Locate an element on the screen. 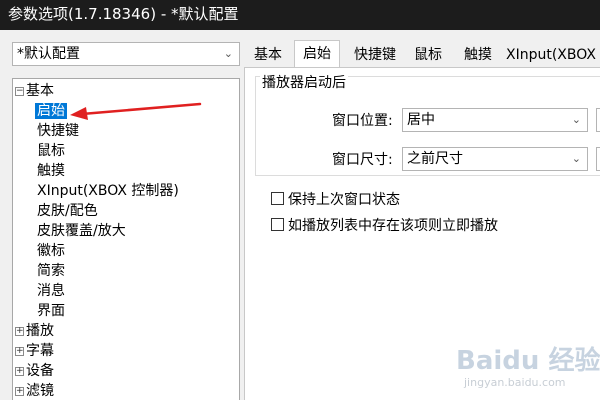 Image resolution: width=600 pixels, height=400 pixels. window-size-value-field is located at coordinates (598, 159).